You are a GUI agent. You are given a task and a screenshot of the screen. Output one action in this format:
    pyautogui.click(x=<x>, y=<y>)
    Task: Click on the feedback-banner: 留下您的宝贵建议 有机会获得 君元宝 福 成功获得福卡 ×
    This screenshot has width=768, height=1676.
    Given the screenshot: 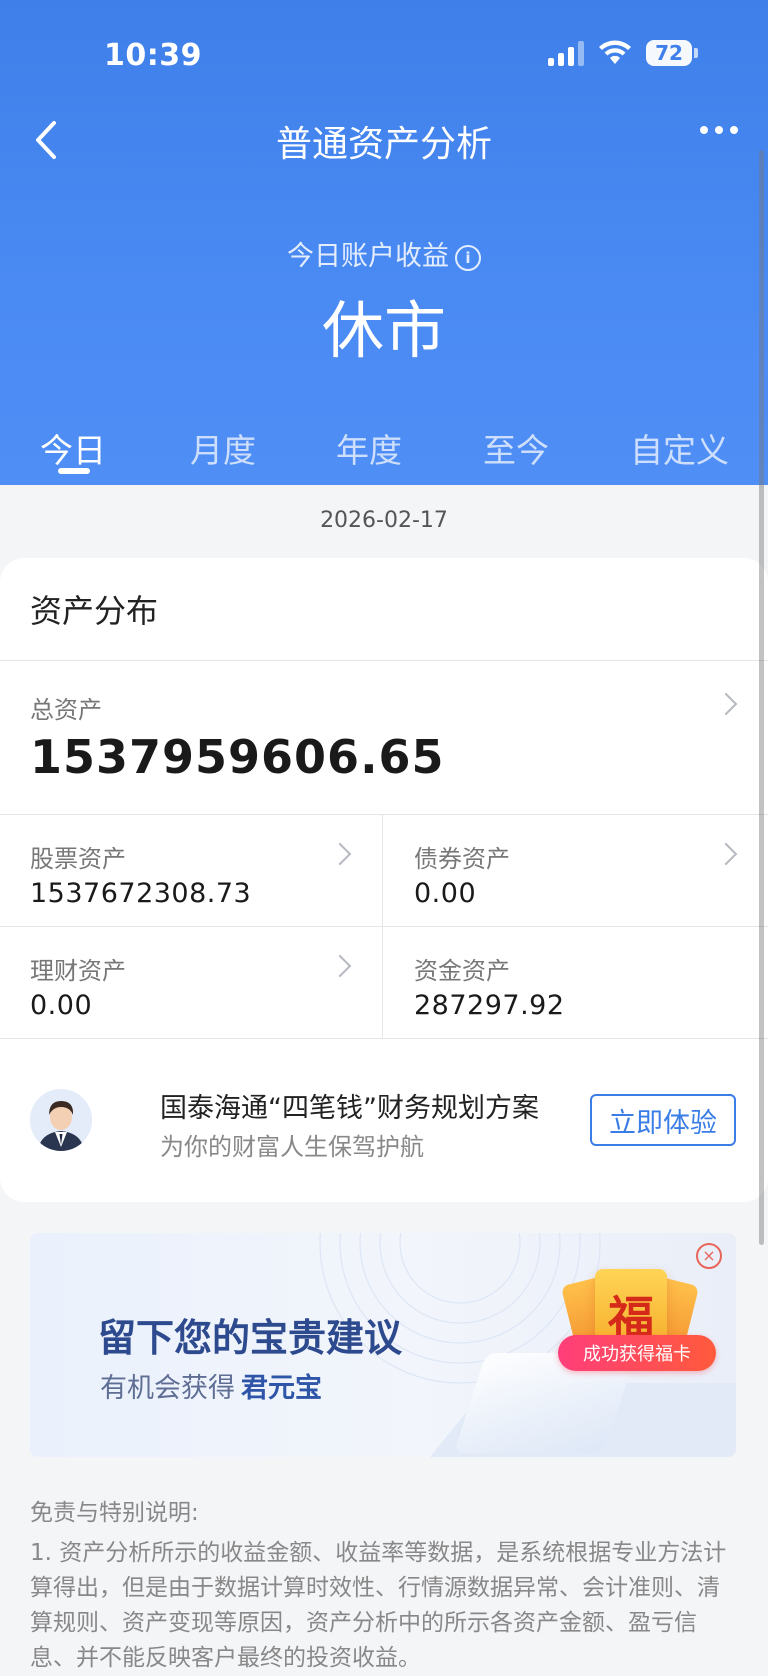 What is the action you would take?
    pyautogui.click(x=383, y=1345)
    